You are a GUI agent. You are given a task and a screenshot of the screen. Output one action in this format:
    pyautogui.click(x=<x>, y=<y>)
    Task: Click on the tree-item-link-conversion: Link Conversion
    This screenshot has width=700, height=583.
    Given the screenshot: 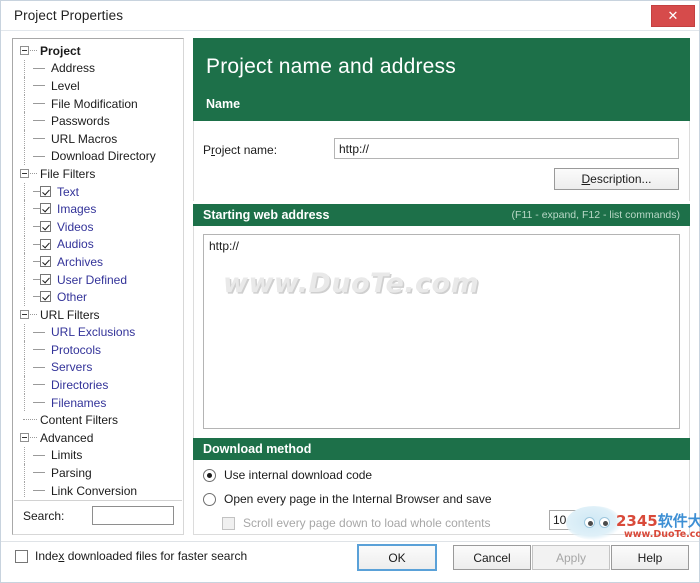 What is the action you would take?
    pyautogui.click(x=98, y=489)
    